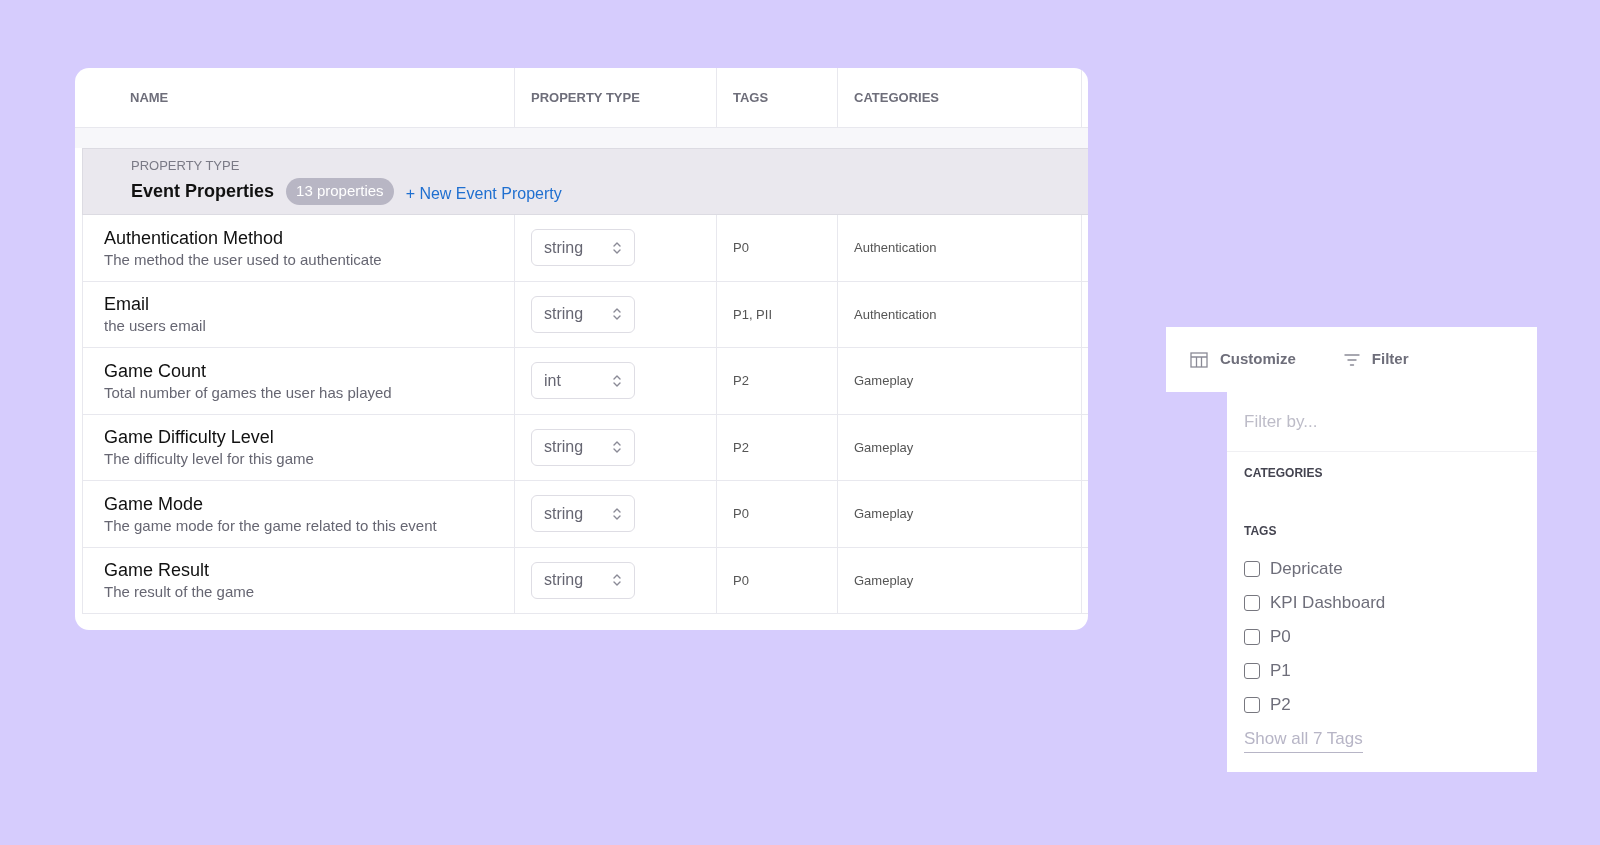 This screenshot has height=845, width=1600. What do you see at coordinates (154, 504) in the screenshot?
I see `property-name: Game Mode` at bounding box center [154, 504].